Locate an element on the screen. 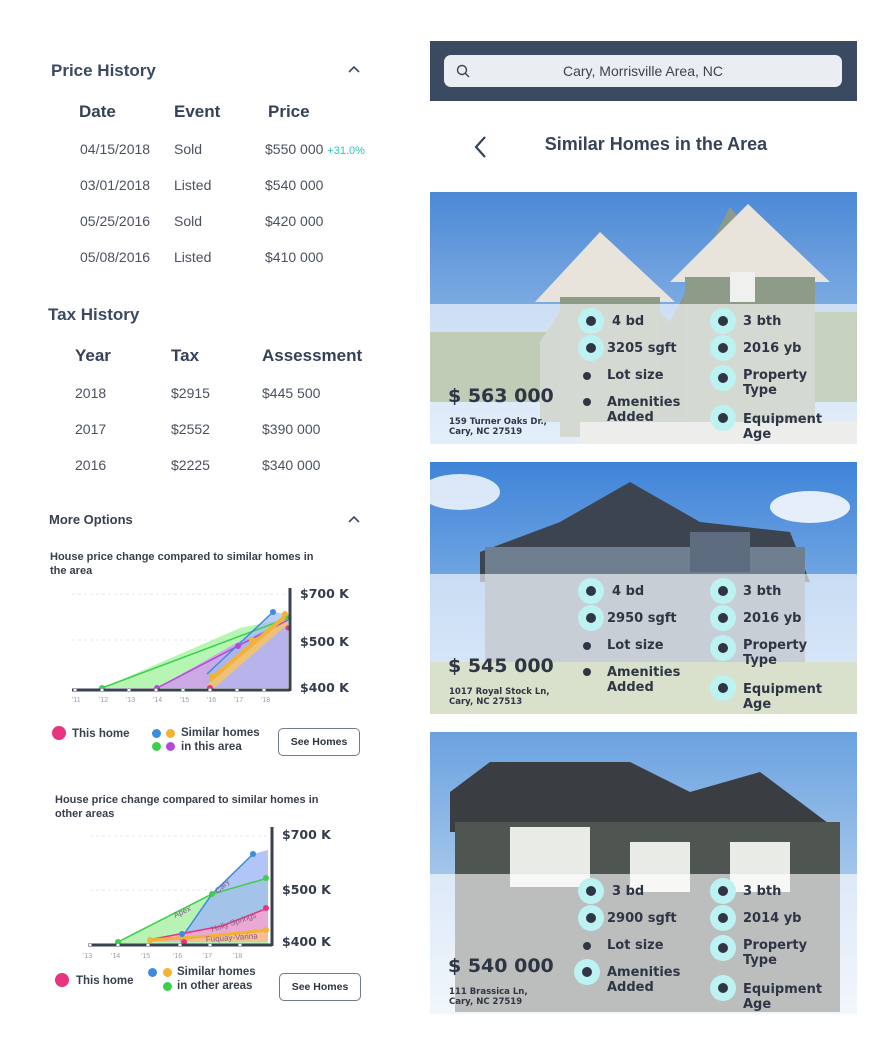 This screenshot has width=889, height=1053. tax-col-assessment: Assessment is located at coordinates (312, 355).